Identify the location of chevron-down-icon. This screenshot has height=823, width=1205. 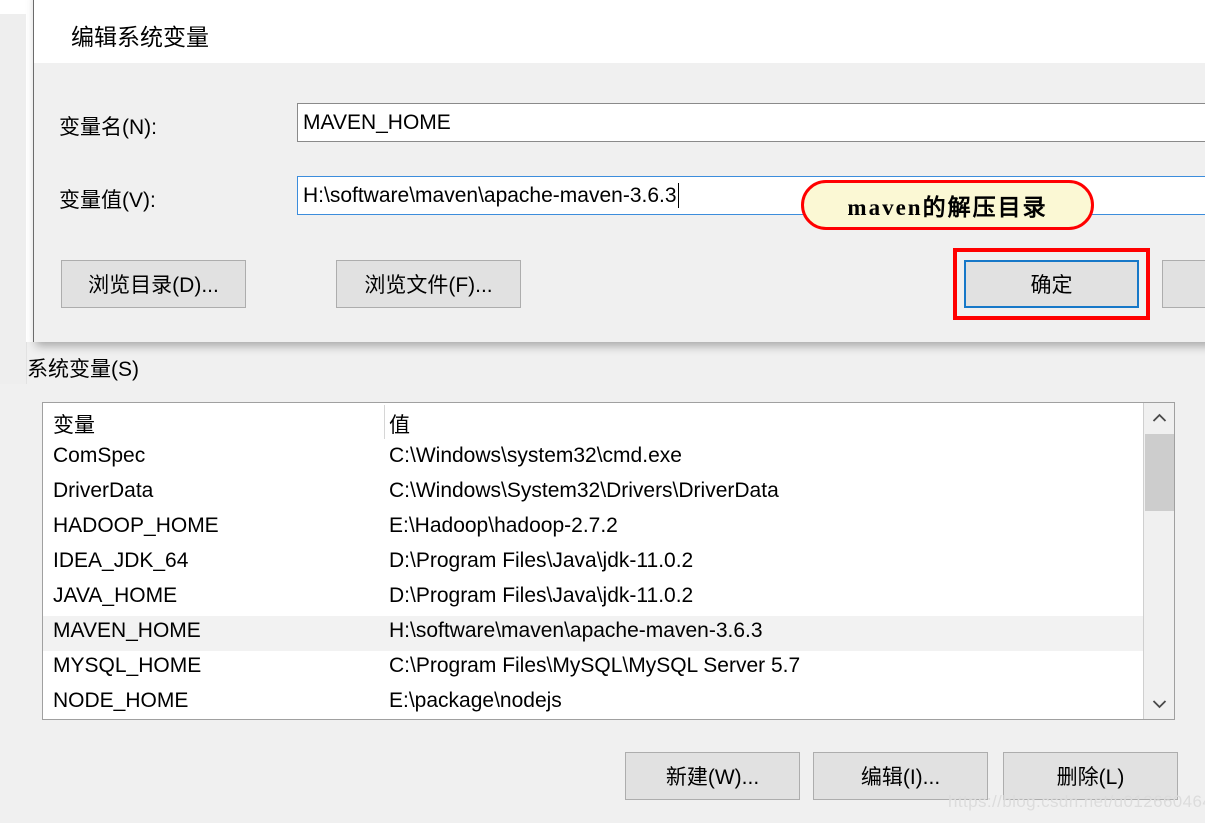
(1159, 704).